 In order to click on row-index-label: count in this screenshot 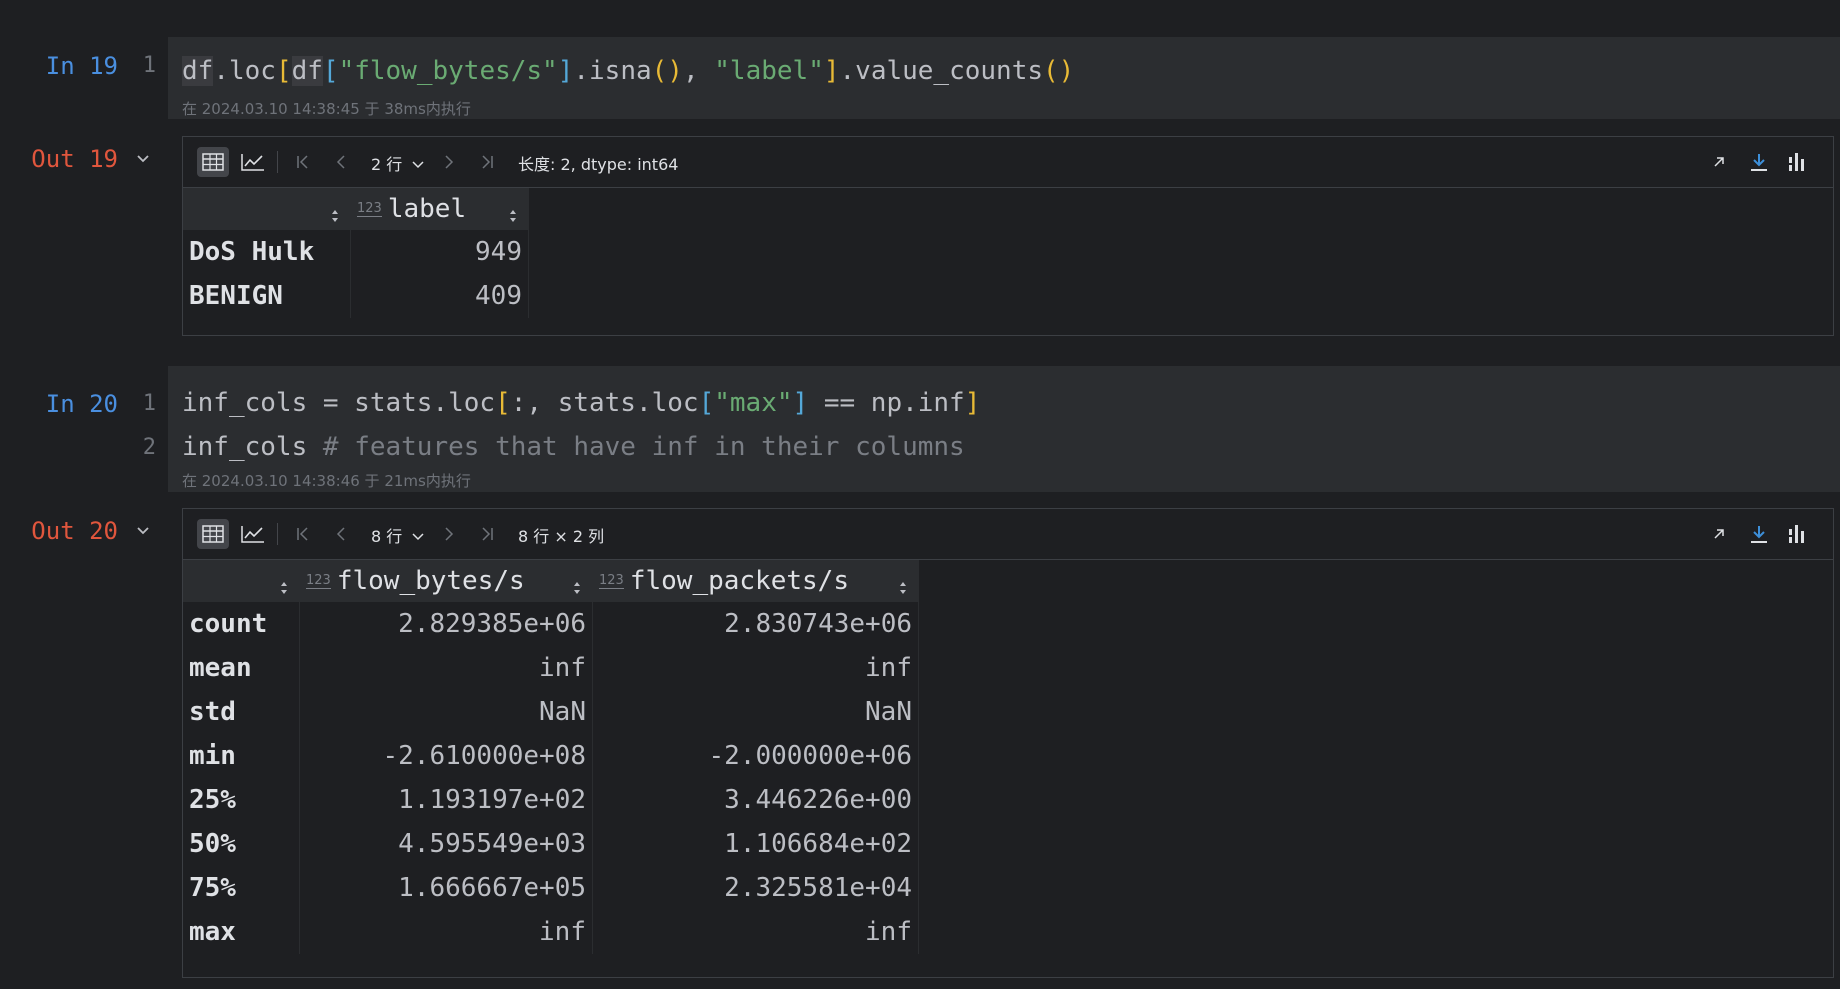, I will do `click(241, 624)`.